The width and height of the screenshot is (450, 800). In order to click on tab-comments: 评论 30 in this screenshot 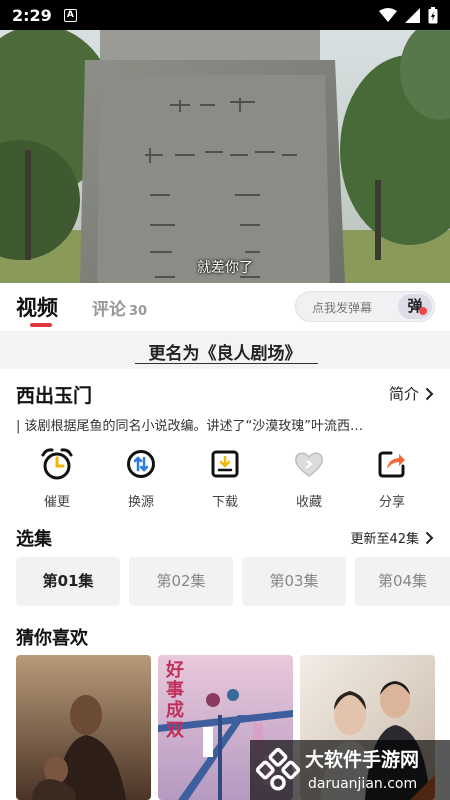, I will do `click(119, 307)`.